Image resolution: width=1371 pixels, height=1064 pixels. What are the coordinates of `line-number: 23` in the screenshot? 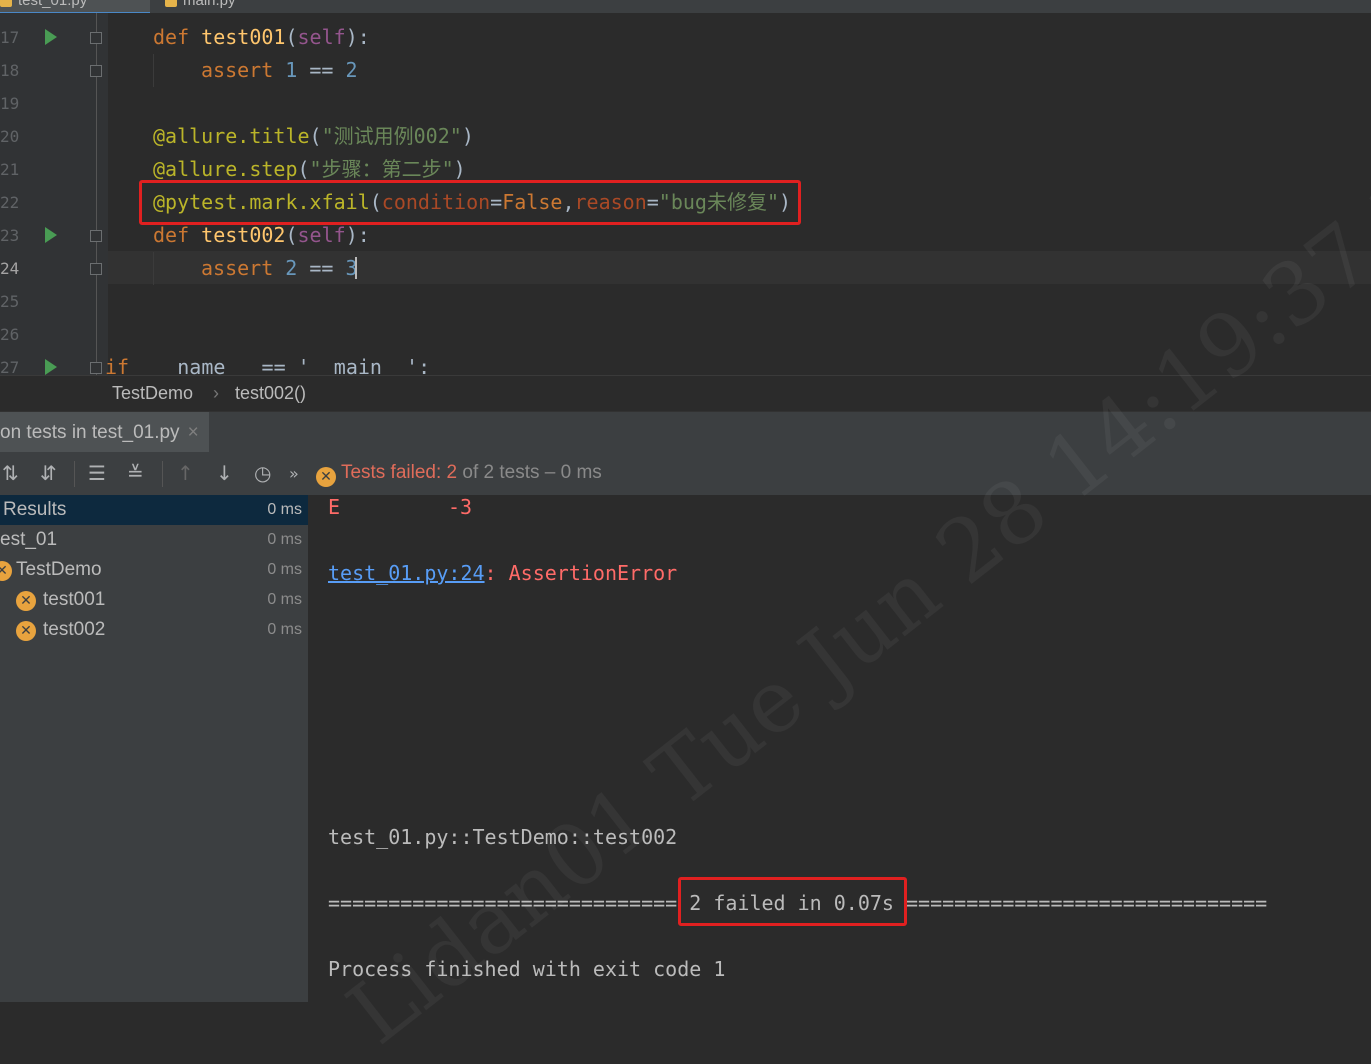 It's located at (10, 235).